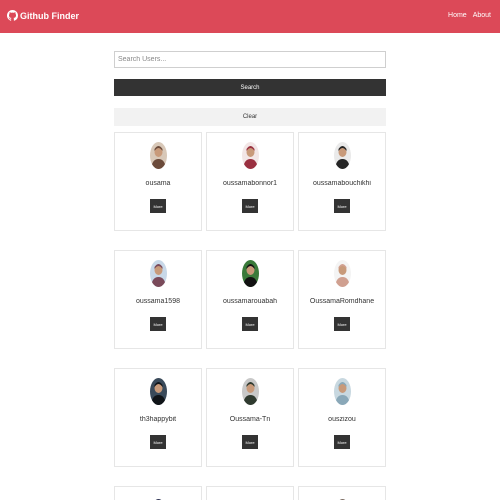 This screenshot has height=500, width=500. I want to click on user-card: oussamarouabah More, so click(250, 299).